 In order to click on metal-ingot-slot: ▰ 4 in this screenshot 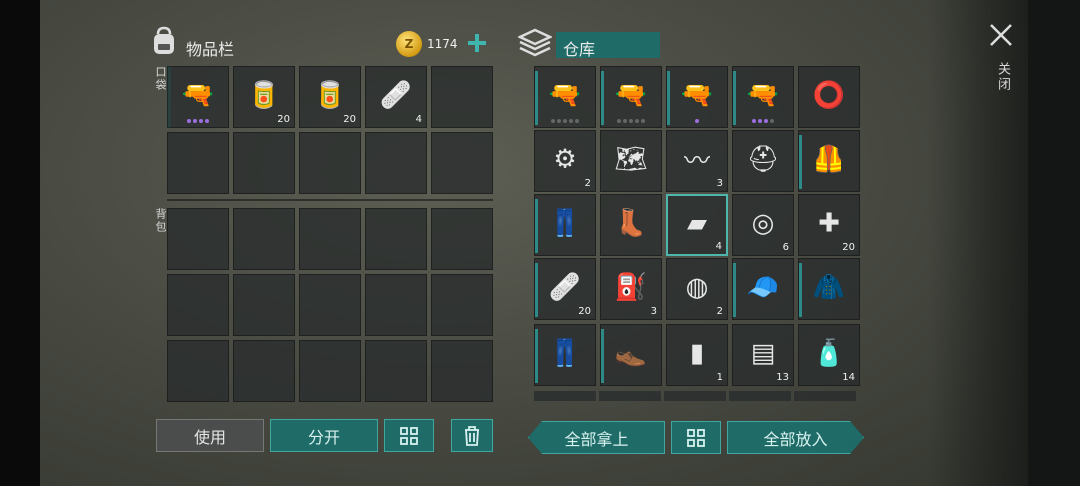, I will do `click(697, 225)`.